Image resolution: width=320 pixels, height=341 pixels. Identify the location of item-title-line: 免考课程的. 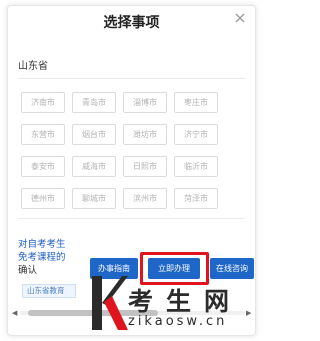
(42, 257).